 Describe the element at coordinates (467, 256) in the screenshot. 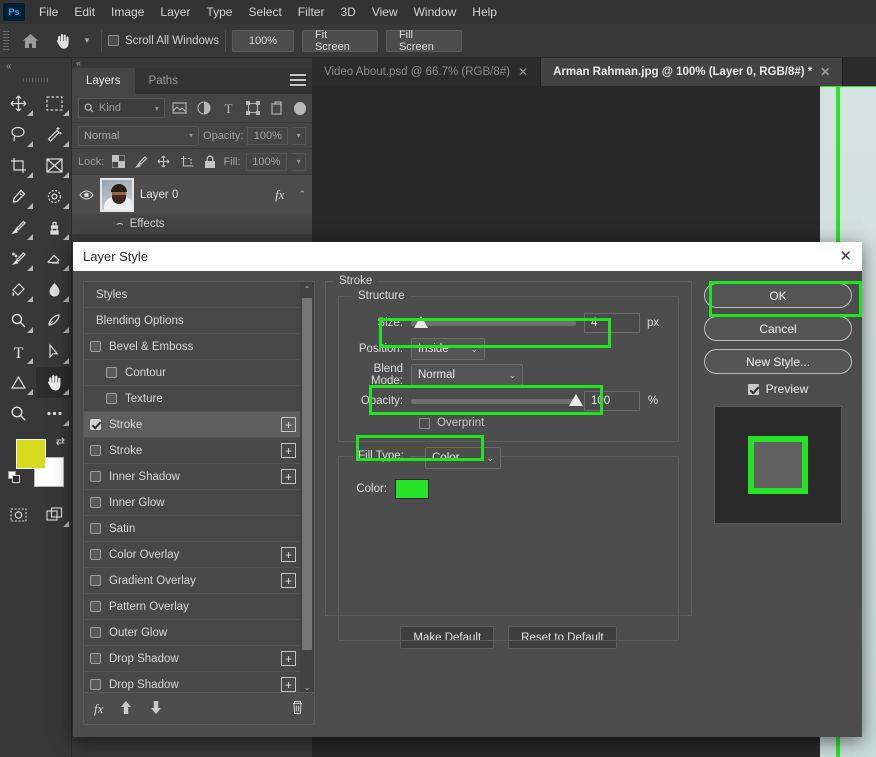

I see `dialog-title-bar: Layer Style ✕` at that location.